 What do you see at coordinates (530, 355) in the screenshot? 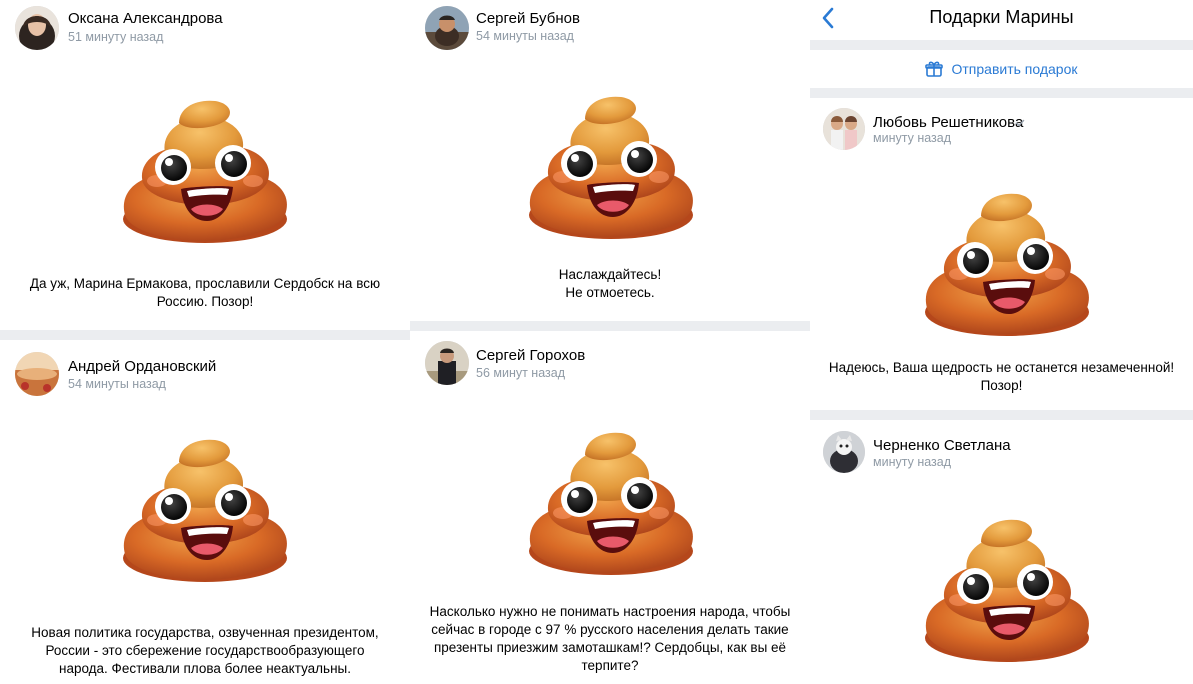
I see `author-name: Сергей Горохов` at bounding box center [530, 355].